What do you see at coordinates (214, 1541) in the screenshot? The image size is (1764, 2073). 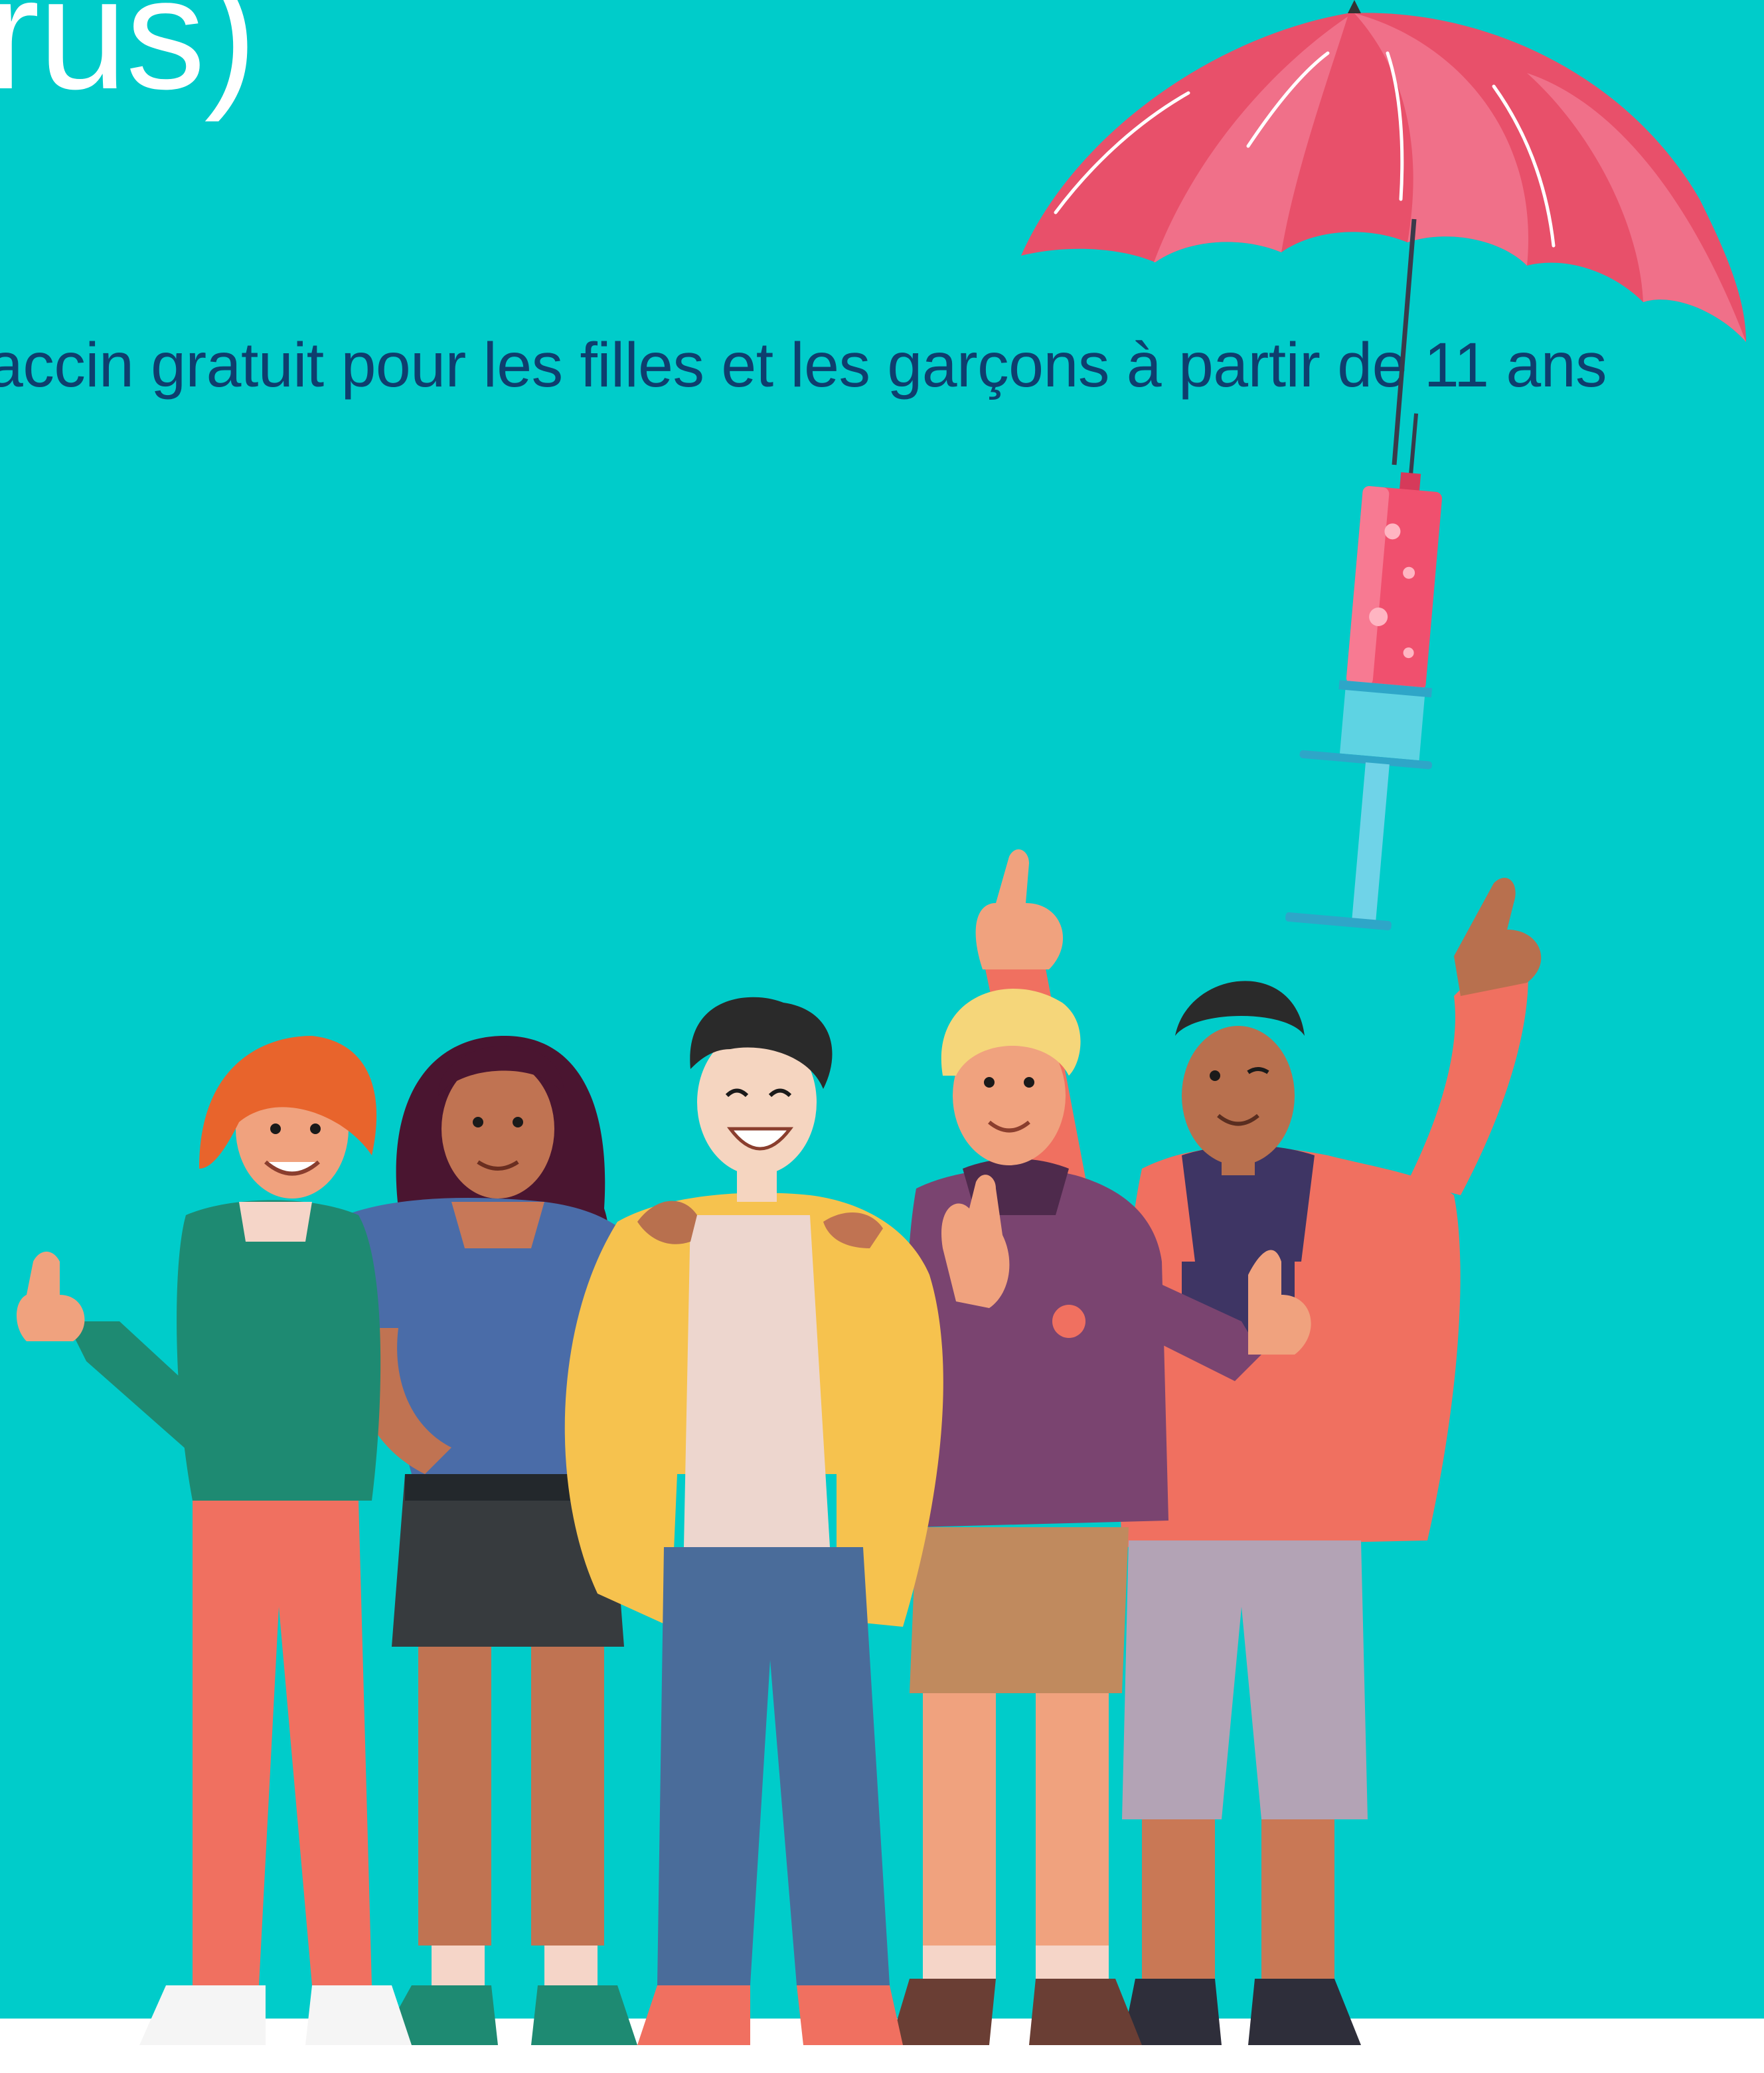 I see `person-red-hair-green-sweater` at bounding box center [214, 1541].